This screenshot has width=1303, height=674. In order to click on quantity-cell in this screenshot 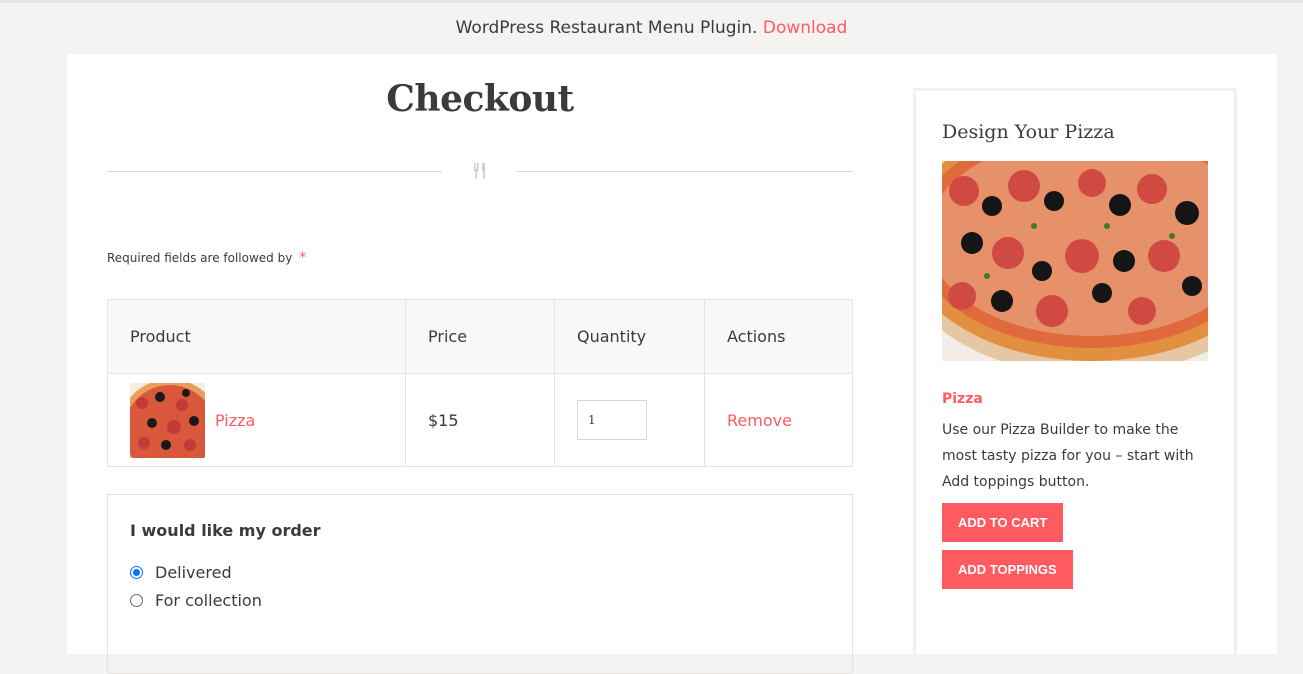, I will do `click(630, 420)`.